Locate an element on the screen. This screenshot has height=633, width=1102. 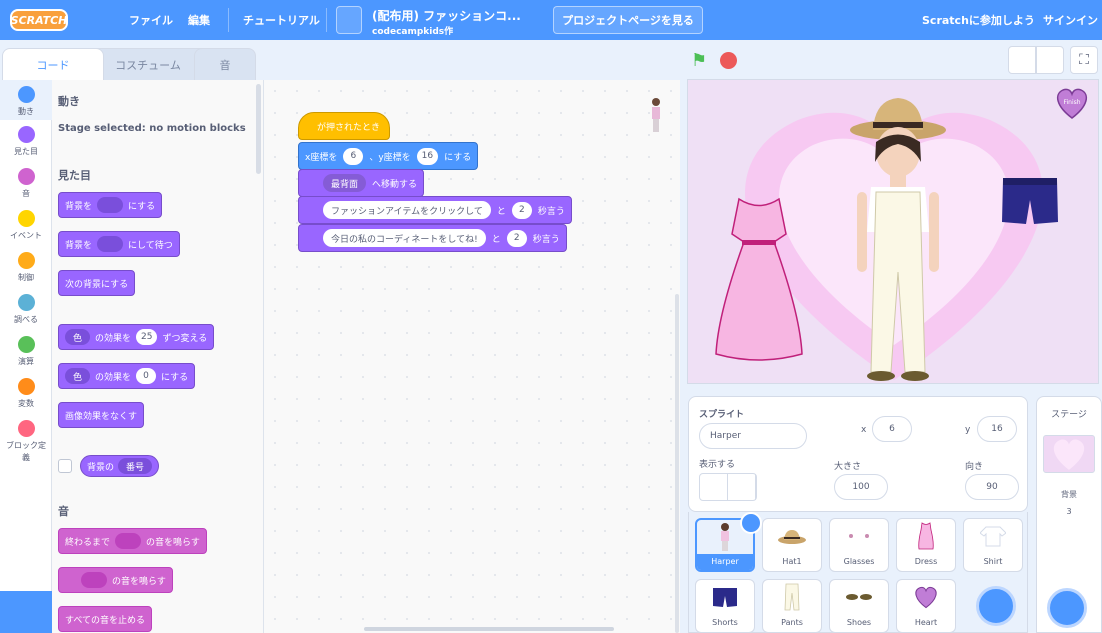
x-label: x is located at coordinates (864, 430).